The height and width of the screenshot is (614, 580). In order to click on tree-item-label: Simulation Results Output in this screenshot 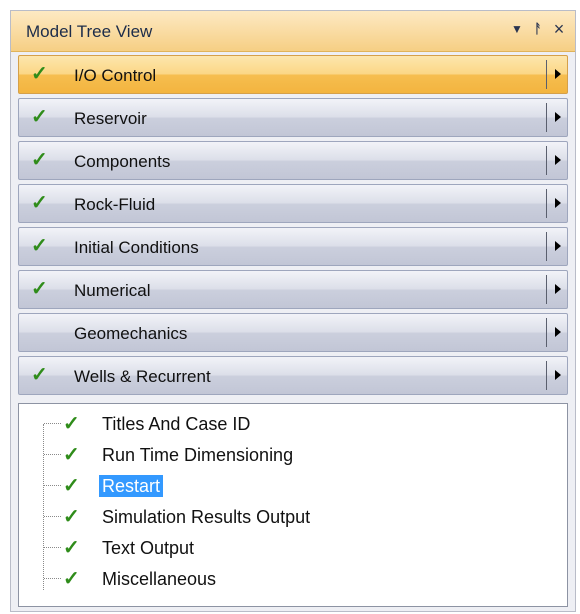, I will do `click(206, 517)`.